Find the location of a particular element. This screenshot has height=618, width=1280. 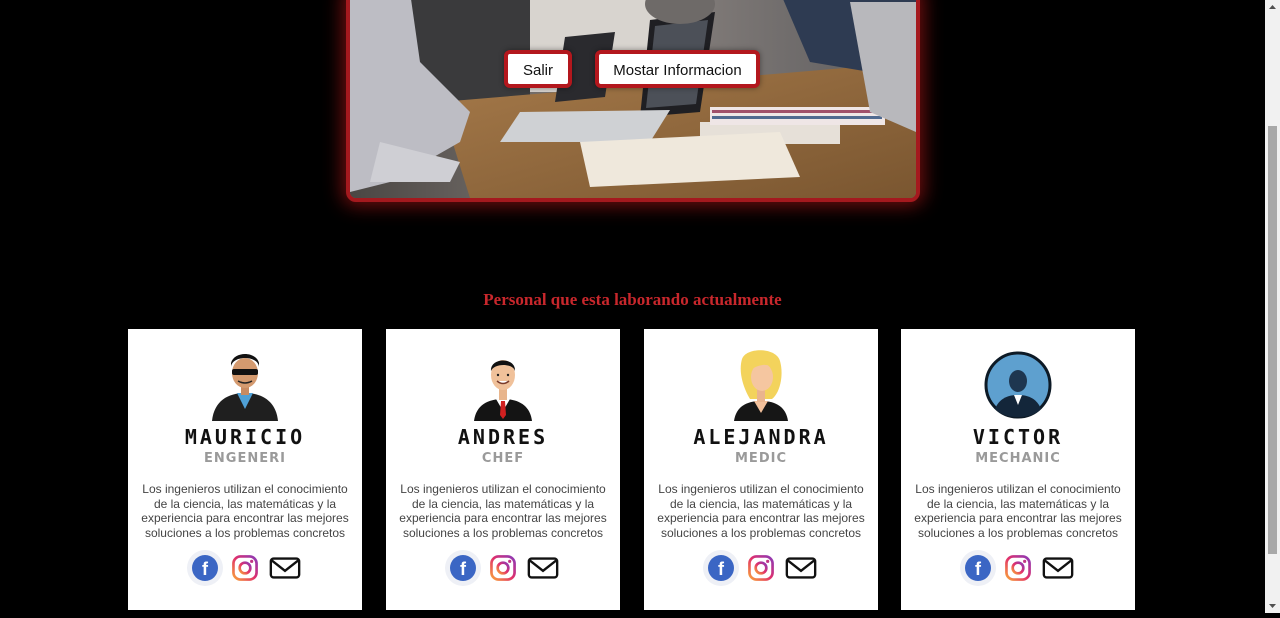

hero-image is located at coordinates (633, 101).